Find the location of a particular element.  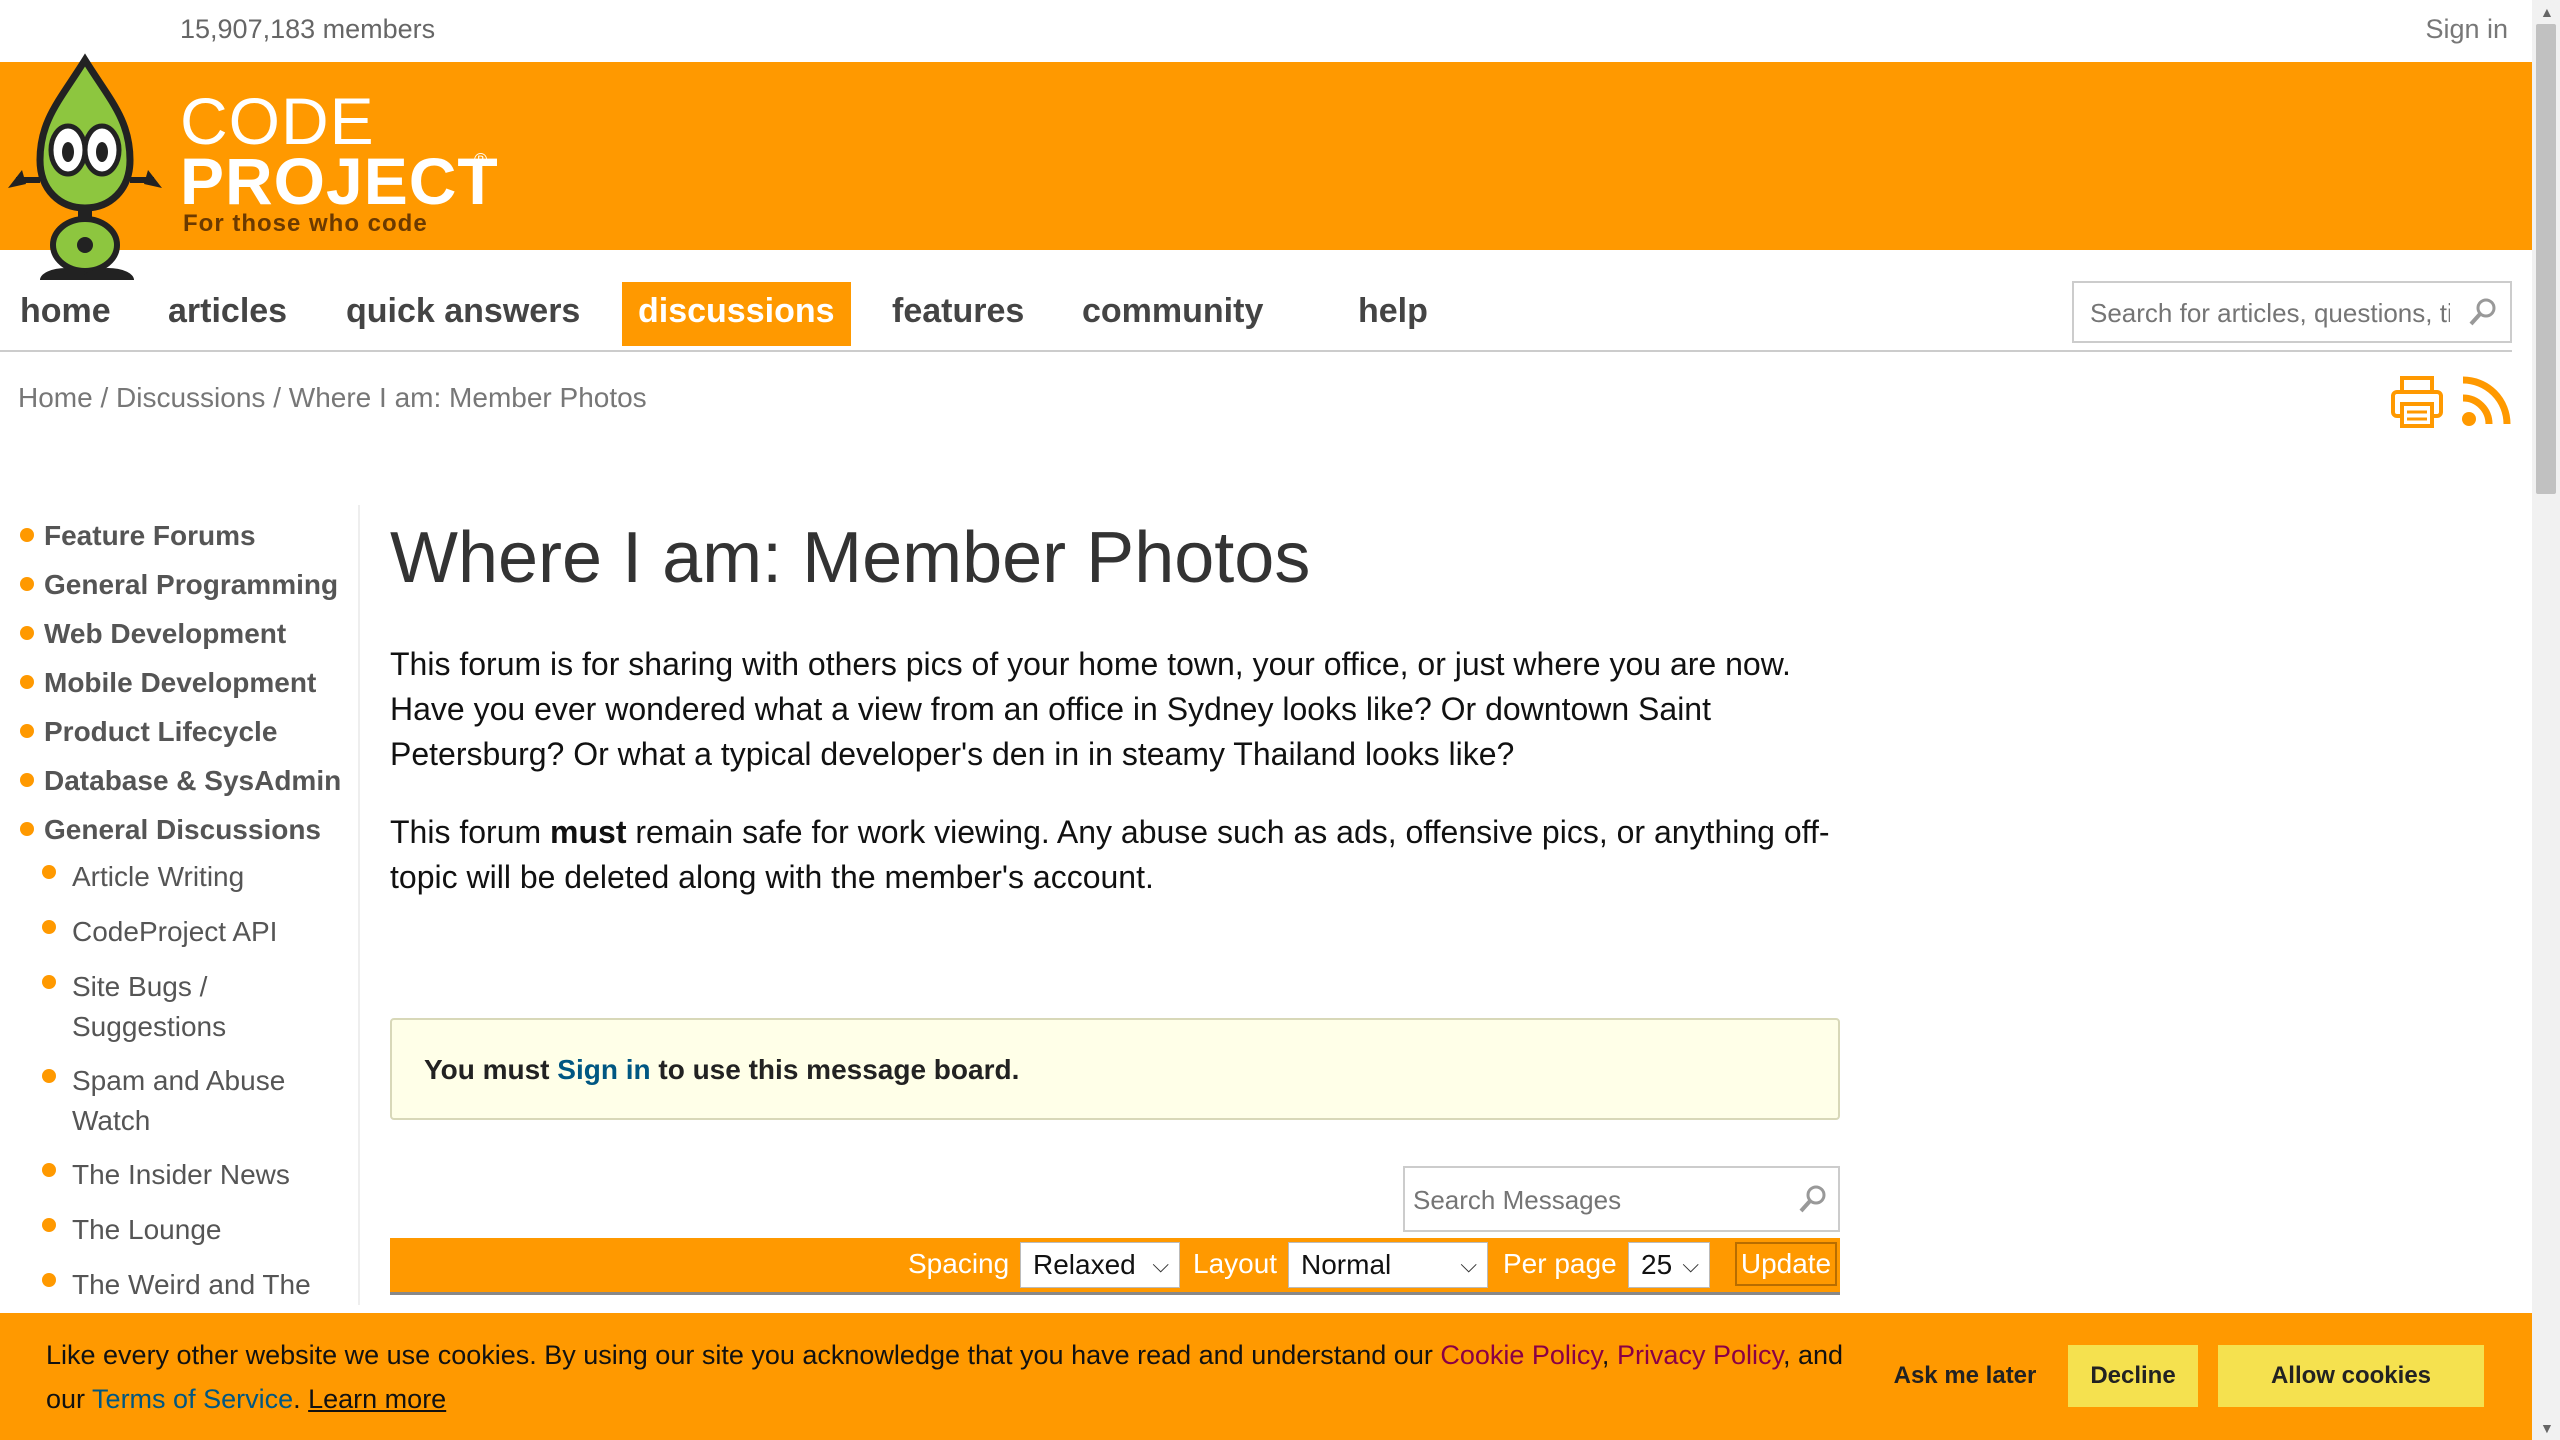

message-search-input is located at coordinates (1598, 1200).